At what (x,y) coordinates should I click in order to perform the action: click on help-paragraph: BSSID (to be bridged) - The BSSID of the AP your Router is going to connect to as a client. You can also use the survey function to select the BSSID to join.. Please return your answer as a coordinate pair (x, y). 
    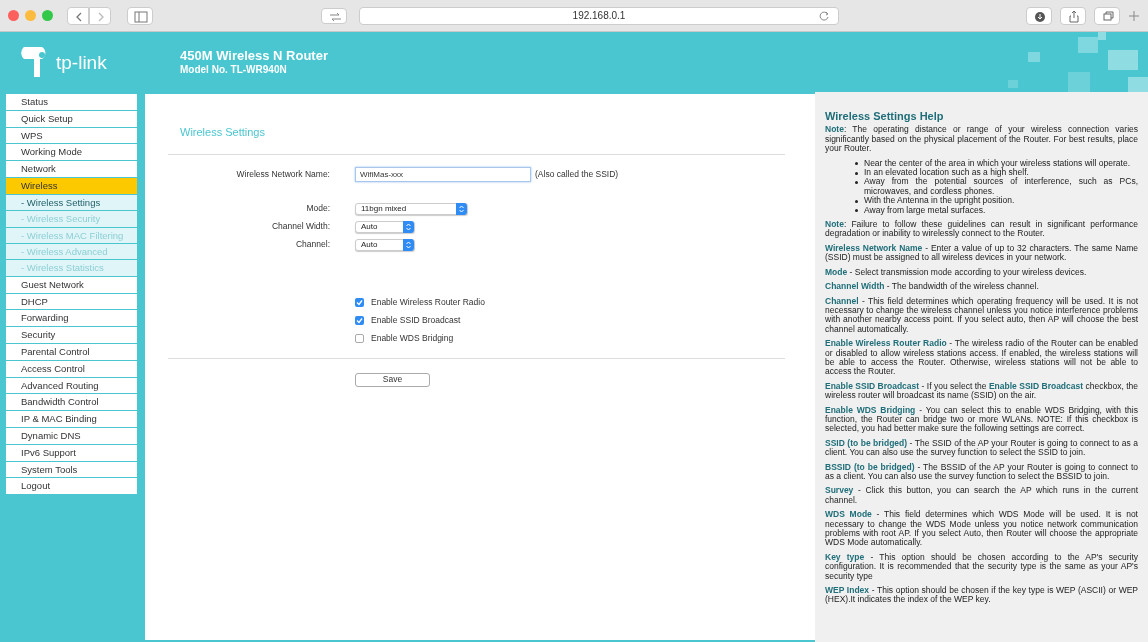
    Looking at the image, I should click on (981, 472).